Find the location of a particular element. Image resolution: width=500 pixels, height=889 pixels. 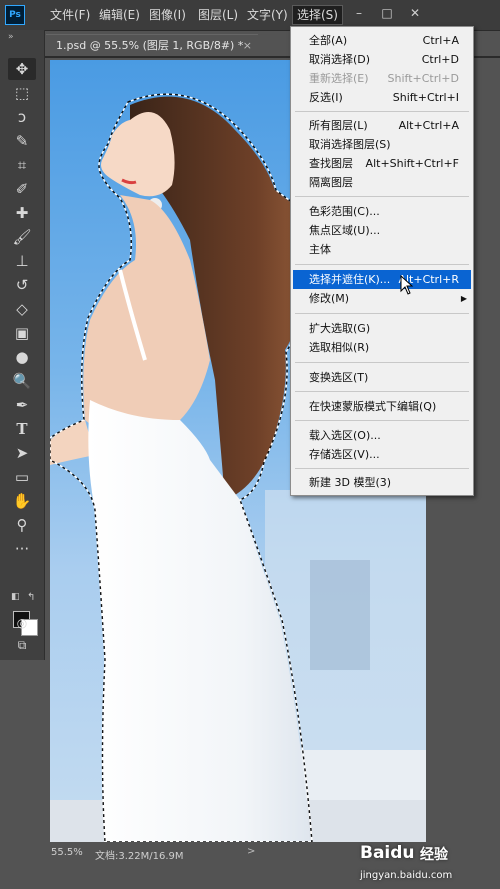

maximize-icon: □ is located at coordinates (387, 13).